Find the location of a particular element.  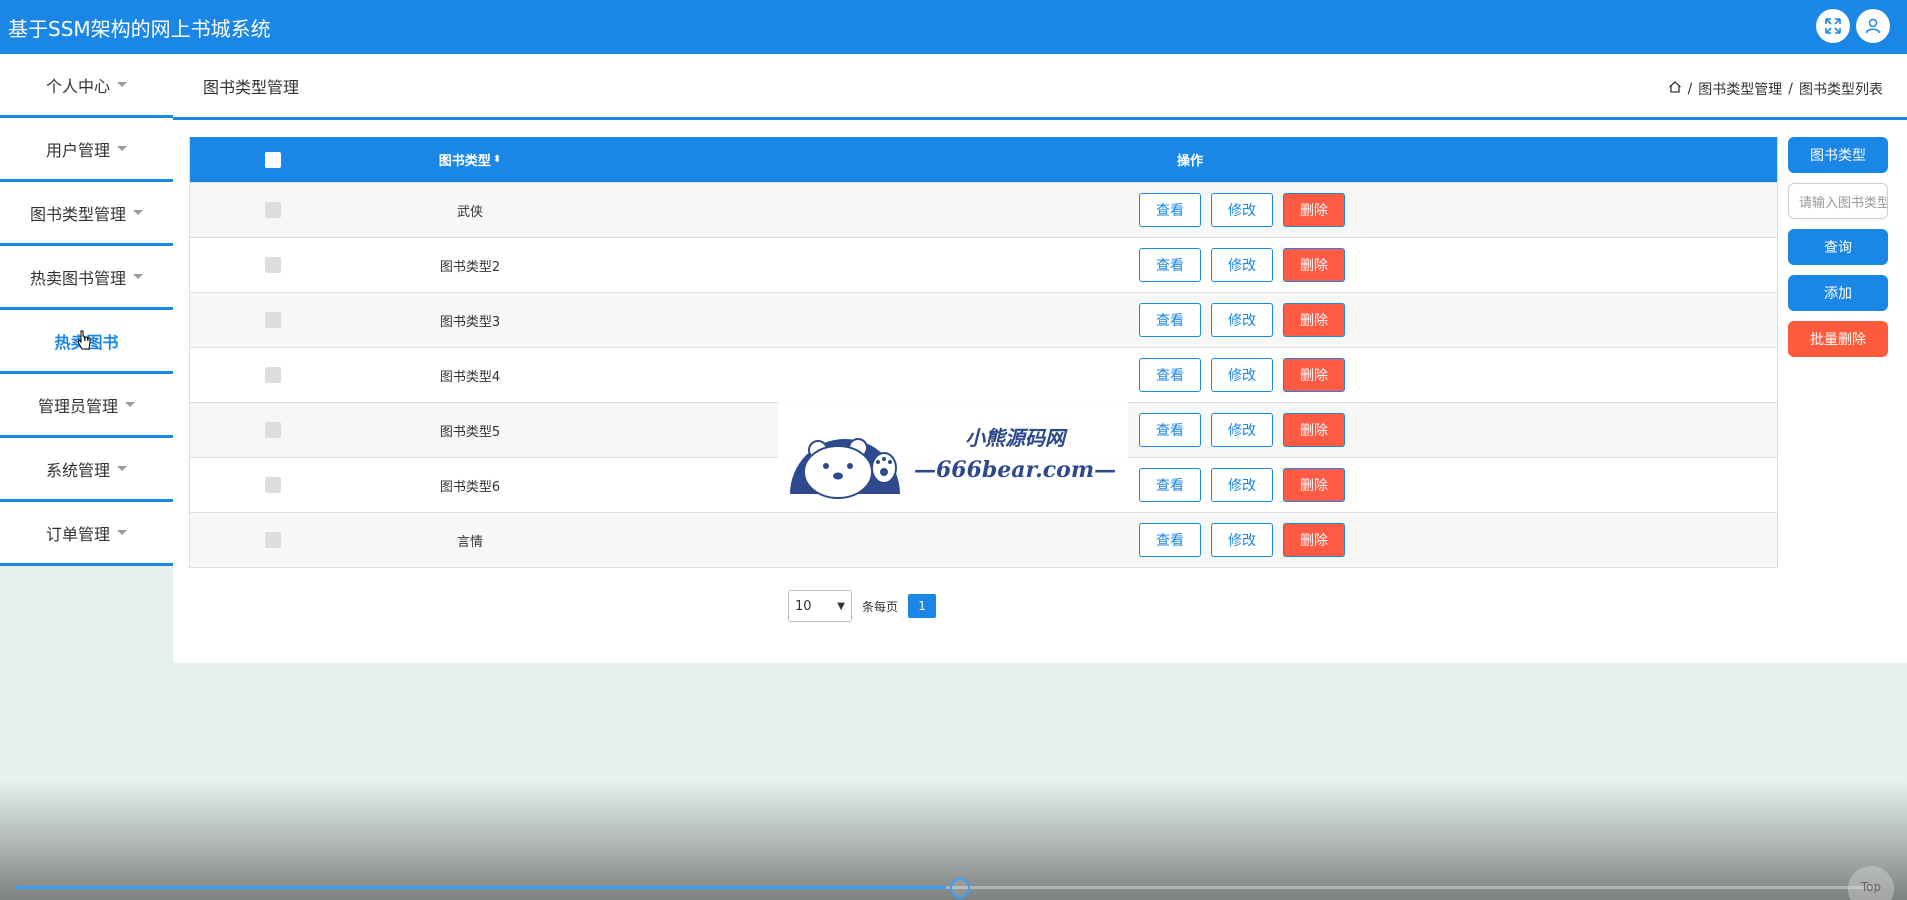

sidebar-item-user-management: 用户管理 is located at coordinates (86, 150).